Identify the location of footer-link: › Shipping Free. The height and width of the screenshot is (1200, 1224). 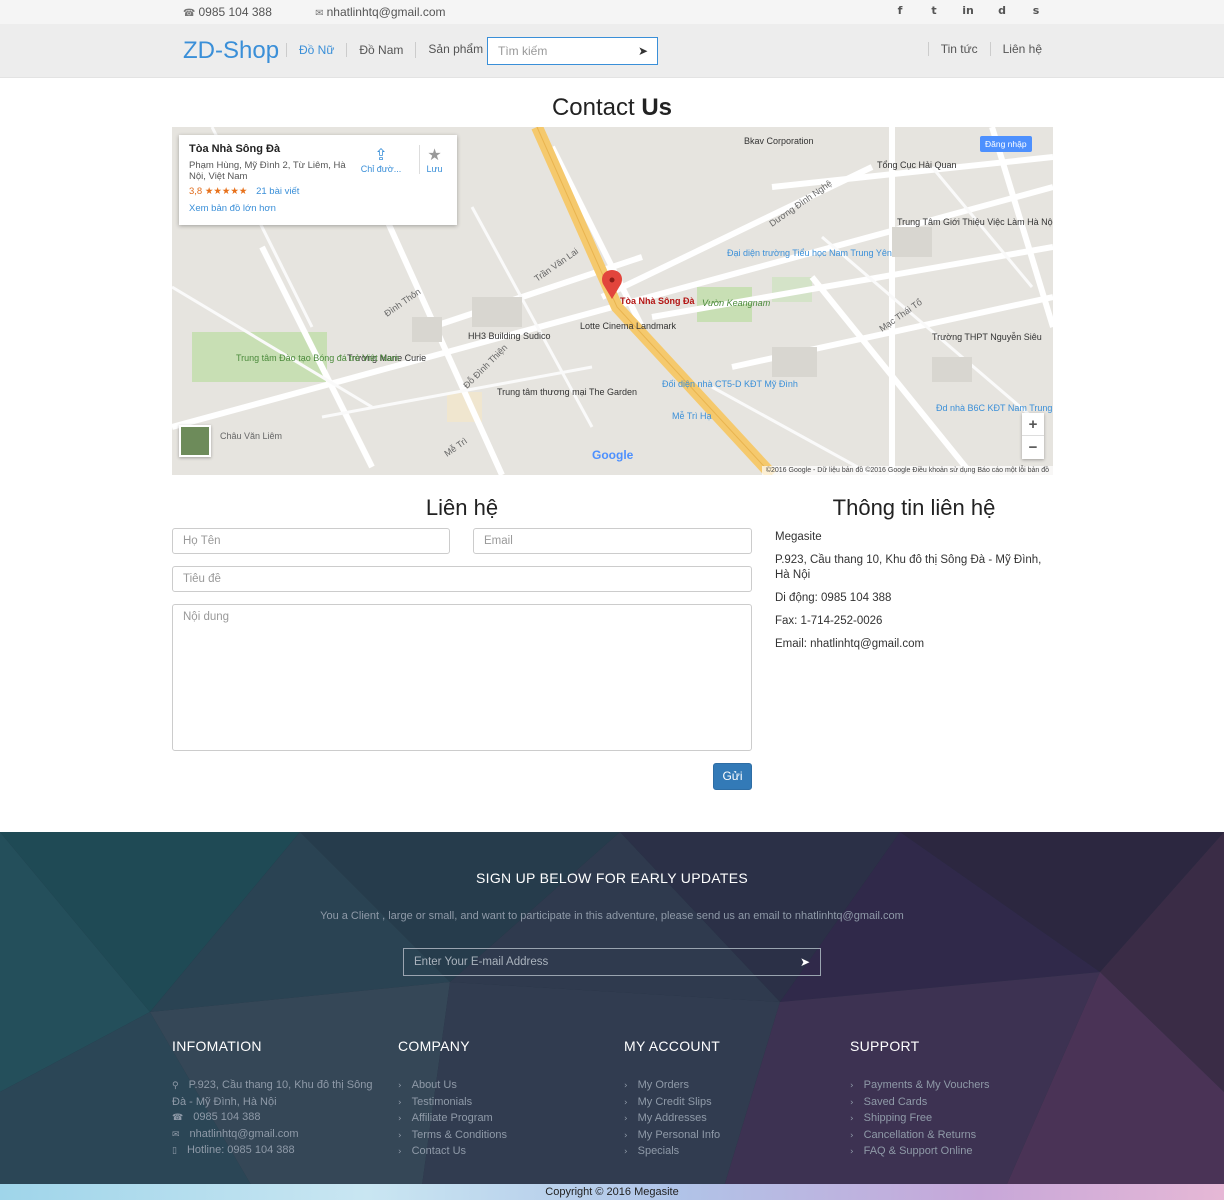
(955, 1119).